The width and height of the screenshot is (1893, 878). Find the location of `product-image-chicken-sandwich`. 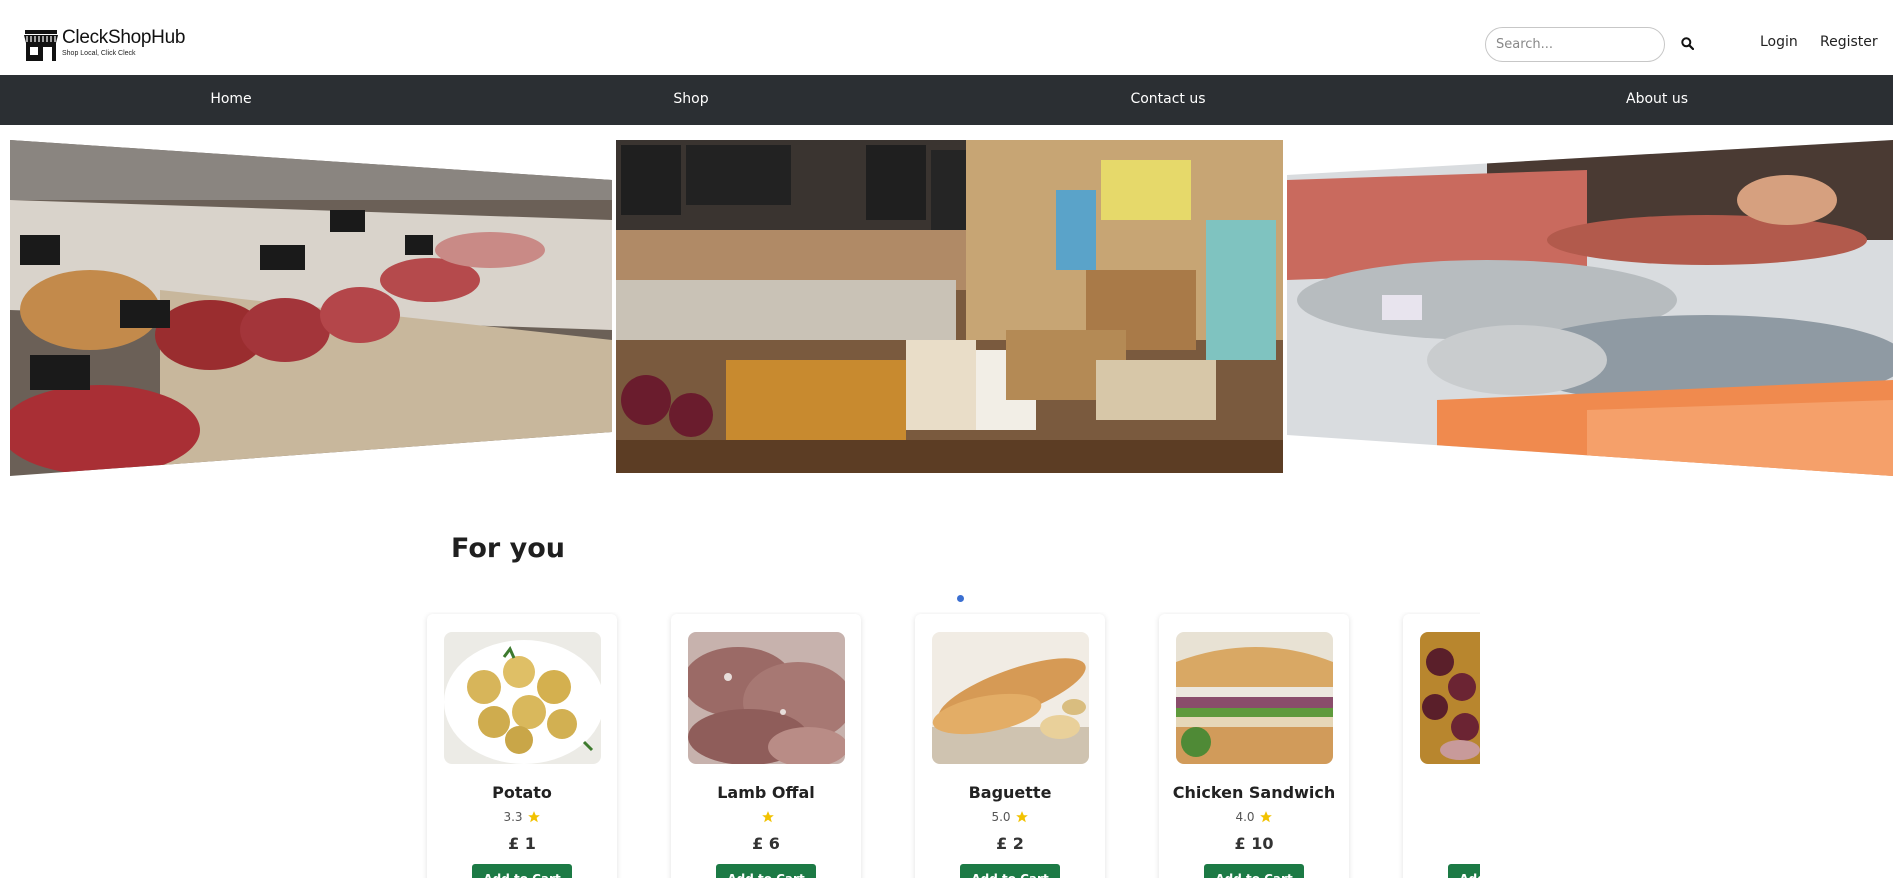

product-image-chicken-sandwich is located at coordinates (1254, 698).